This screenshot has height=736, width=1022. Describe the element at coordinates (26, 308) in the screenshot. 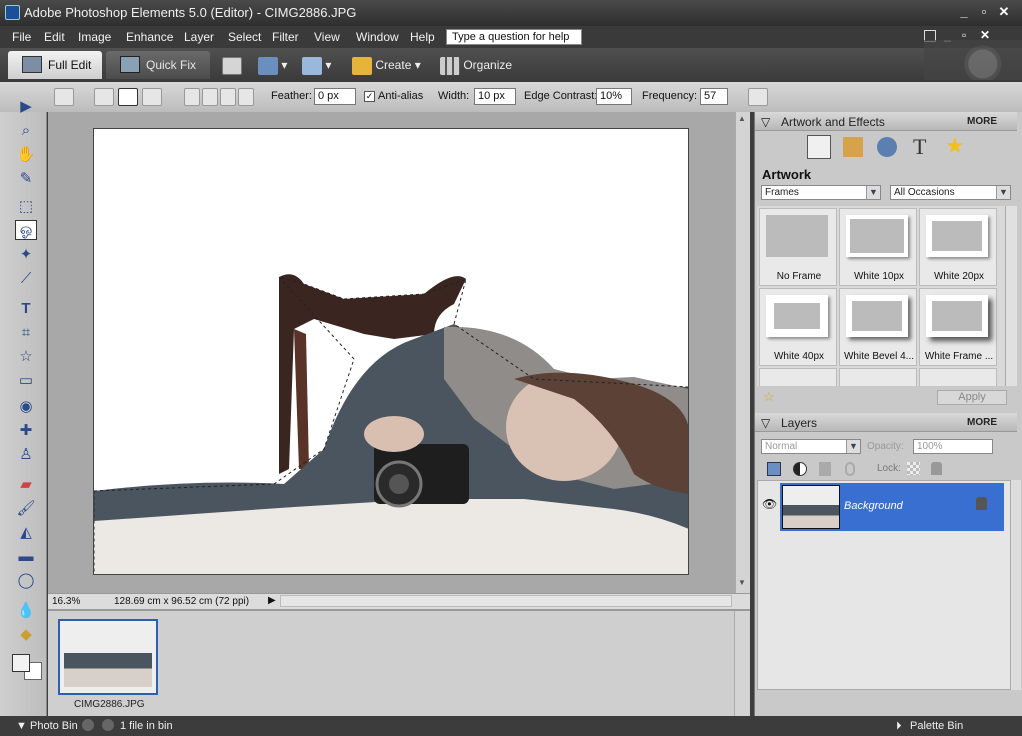

I see `type-tool-icon: T` at that location.